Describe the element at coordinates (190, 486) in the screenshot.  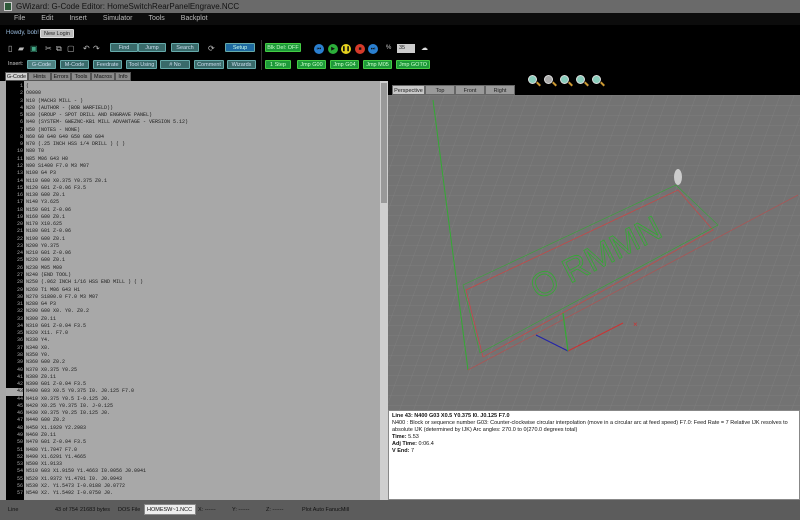
I see `code-line: 56 N530 X2. Y1.5473 I-0.0188 J0.0772` at that location.